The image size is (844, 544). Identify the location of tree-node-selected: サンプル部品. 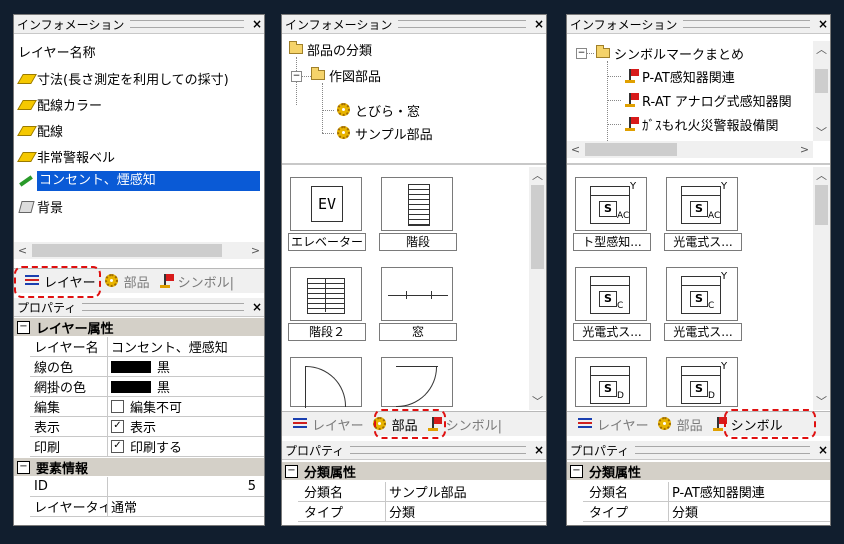
(414, 133).